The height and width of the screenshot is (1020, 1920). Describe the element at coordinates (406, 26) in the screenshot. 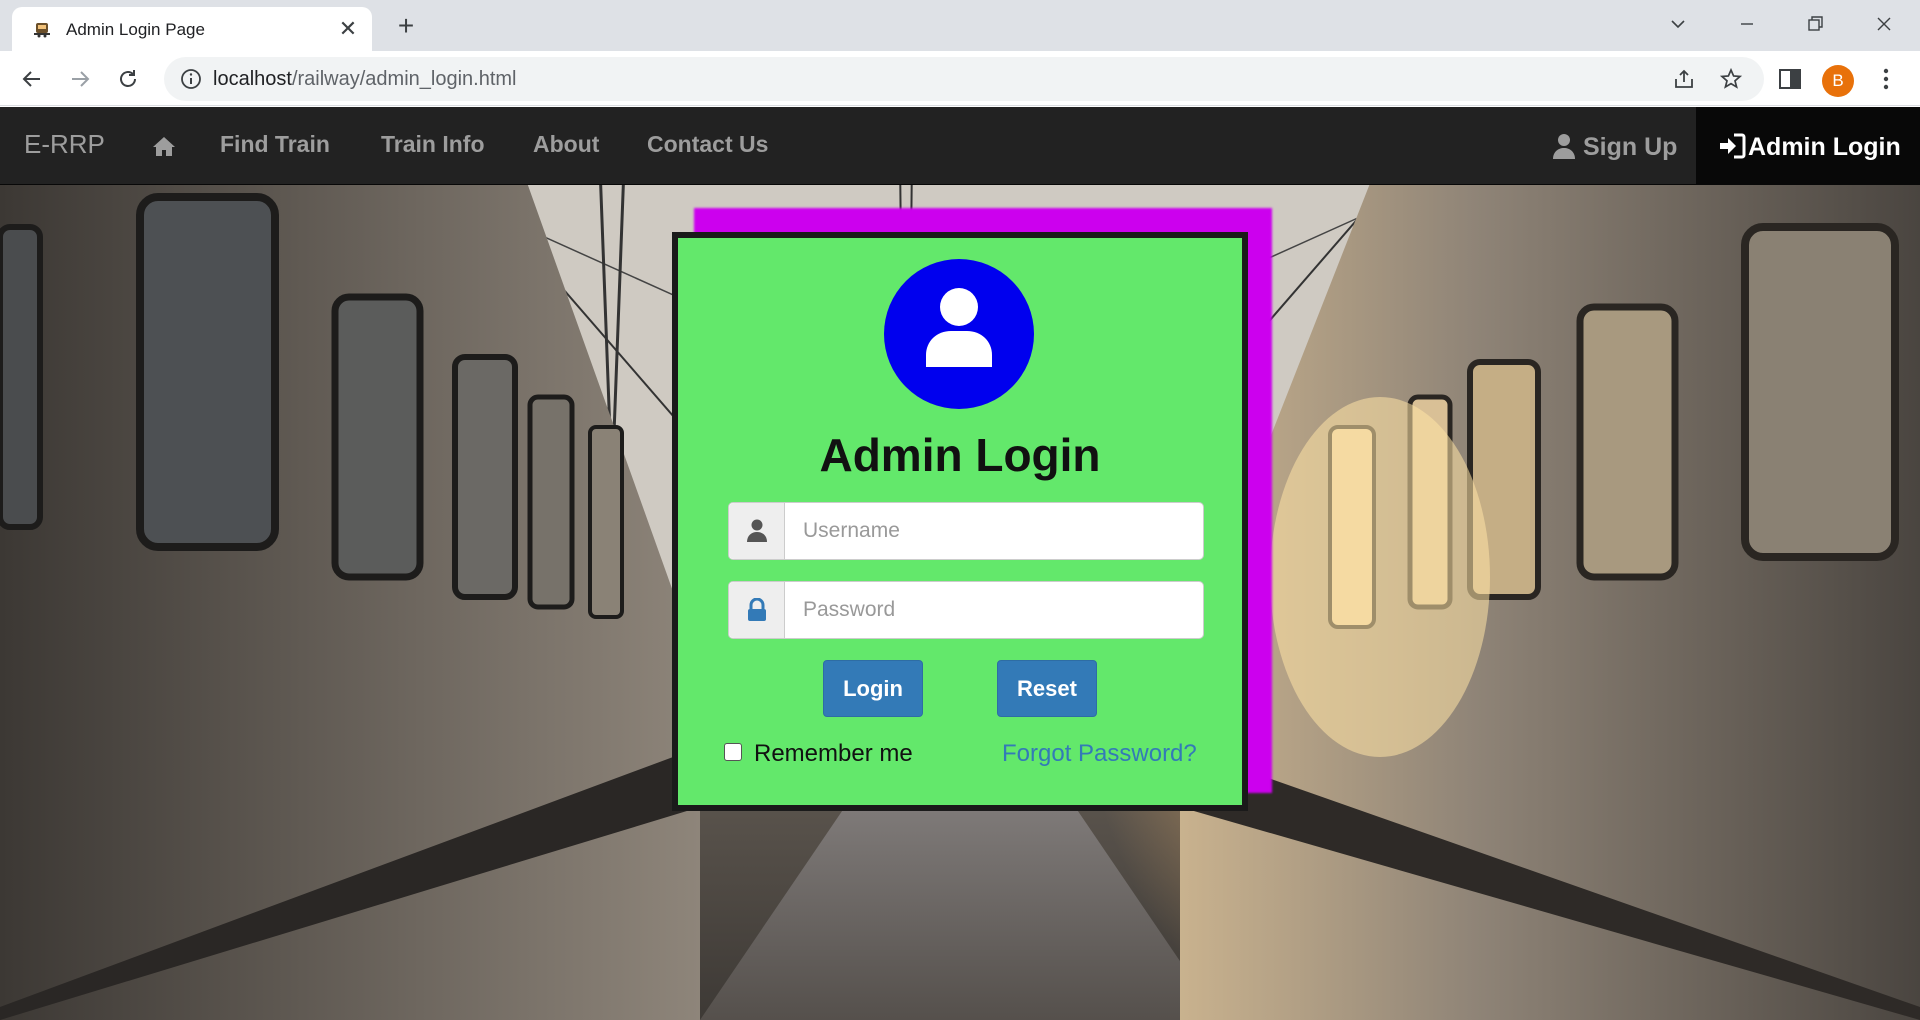

I see `new-tab-icon: +` at that location.